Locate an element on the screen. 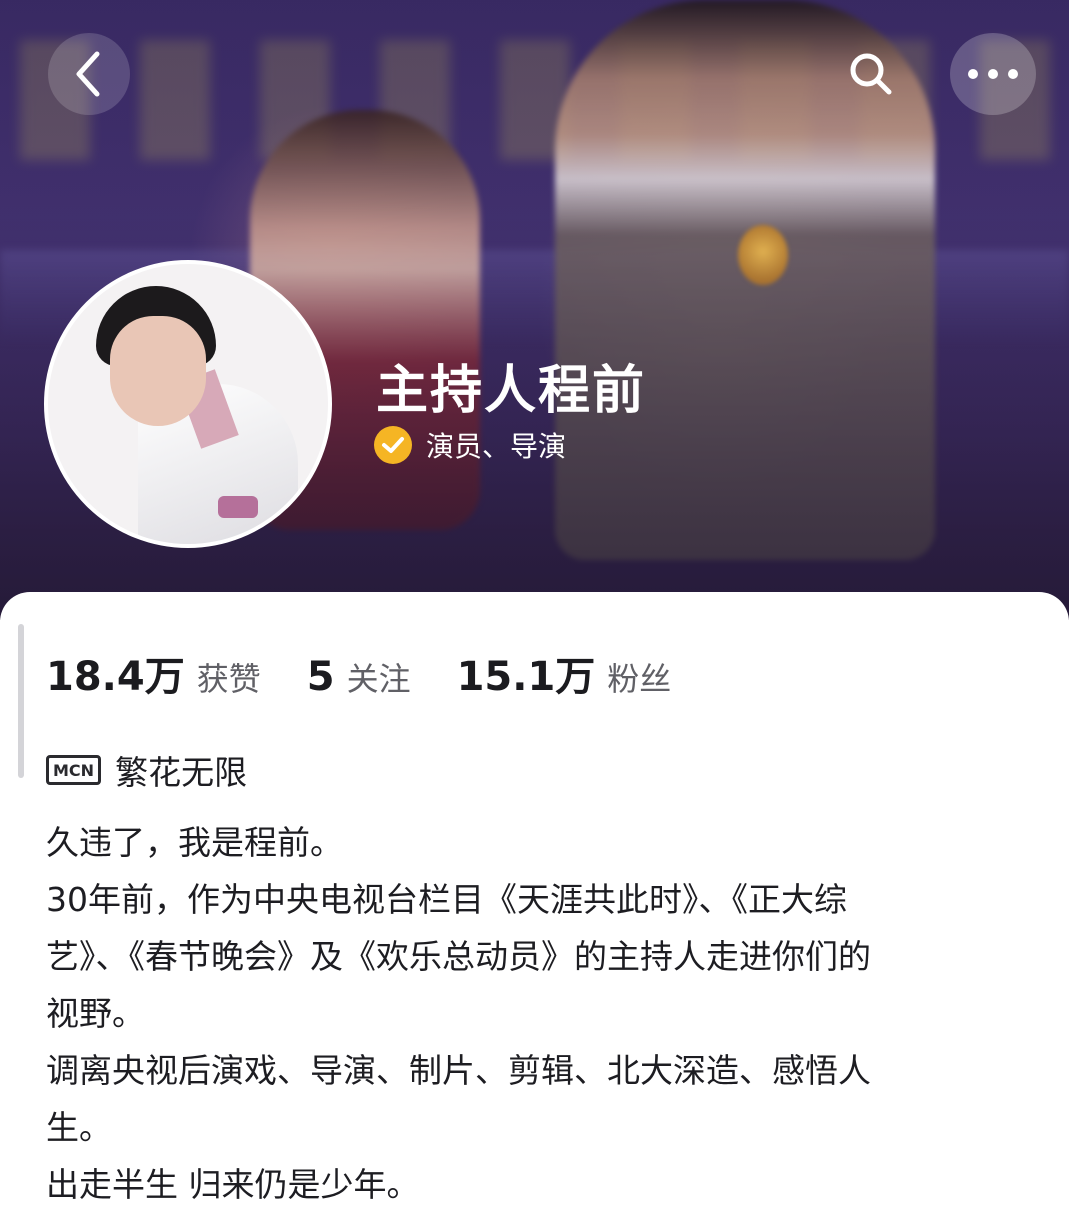 This screenshot has width=1069, height=1217. bio-line: 30年前，作为中央电视台栏目《天涯共此时》、《正大综 is located at coordinates (446, 899).